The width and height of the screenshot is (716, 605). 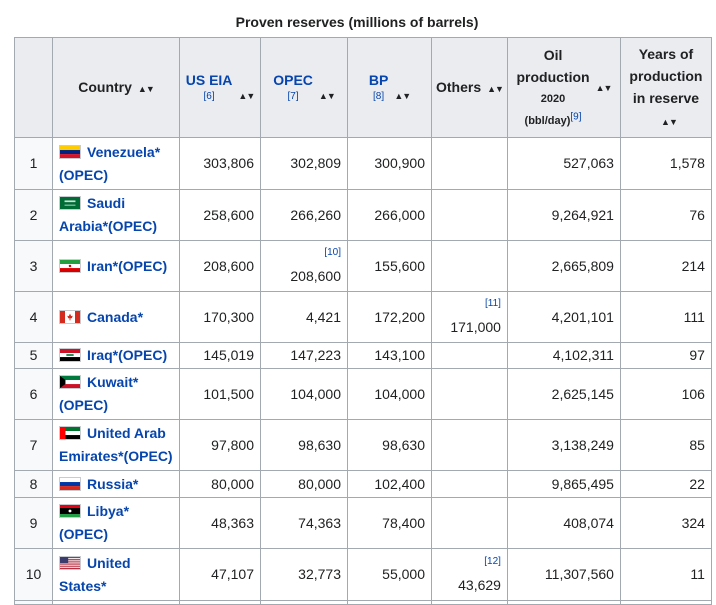 I want to click on saudi-arabia-flag-icon, so click(x=70, y=203).